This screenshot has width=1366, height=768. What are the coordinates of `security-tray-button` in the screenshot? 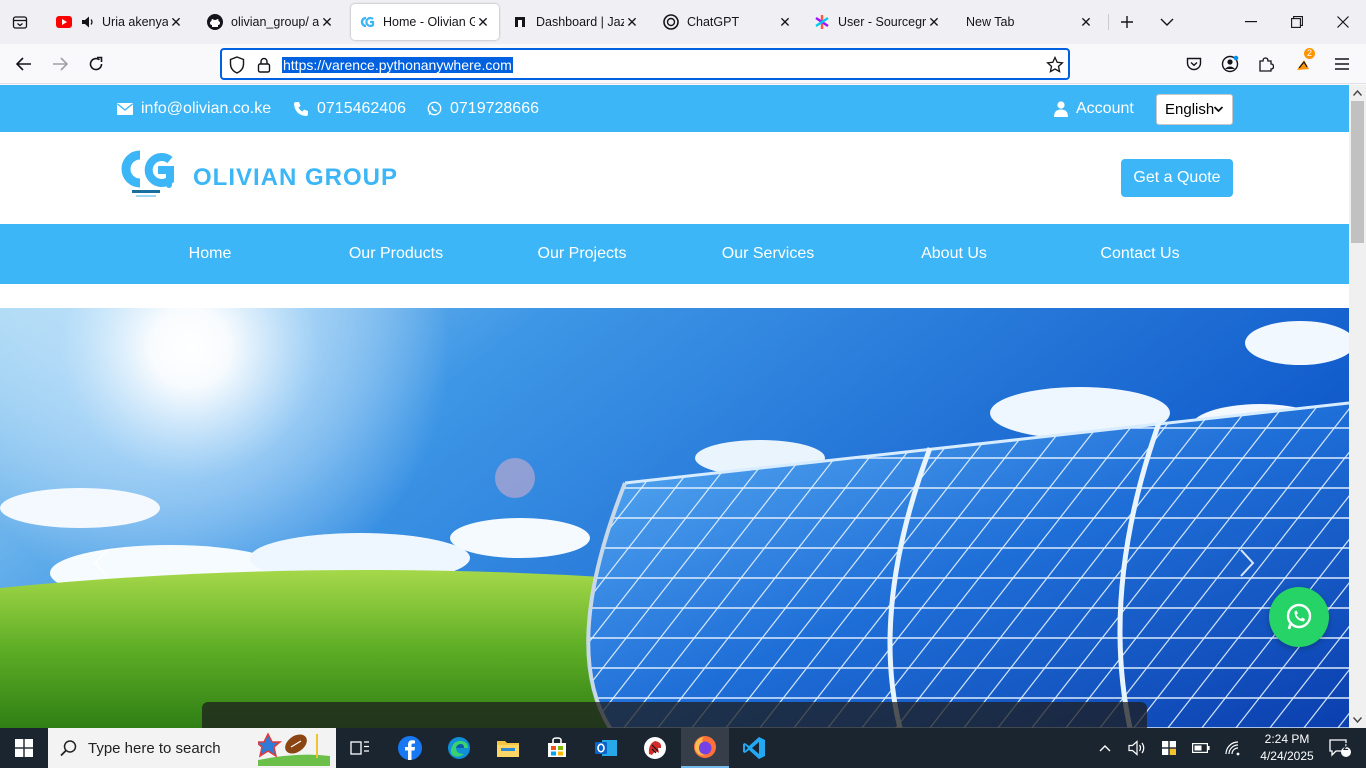 It's located at (1169, 748).